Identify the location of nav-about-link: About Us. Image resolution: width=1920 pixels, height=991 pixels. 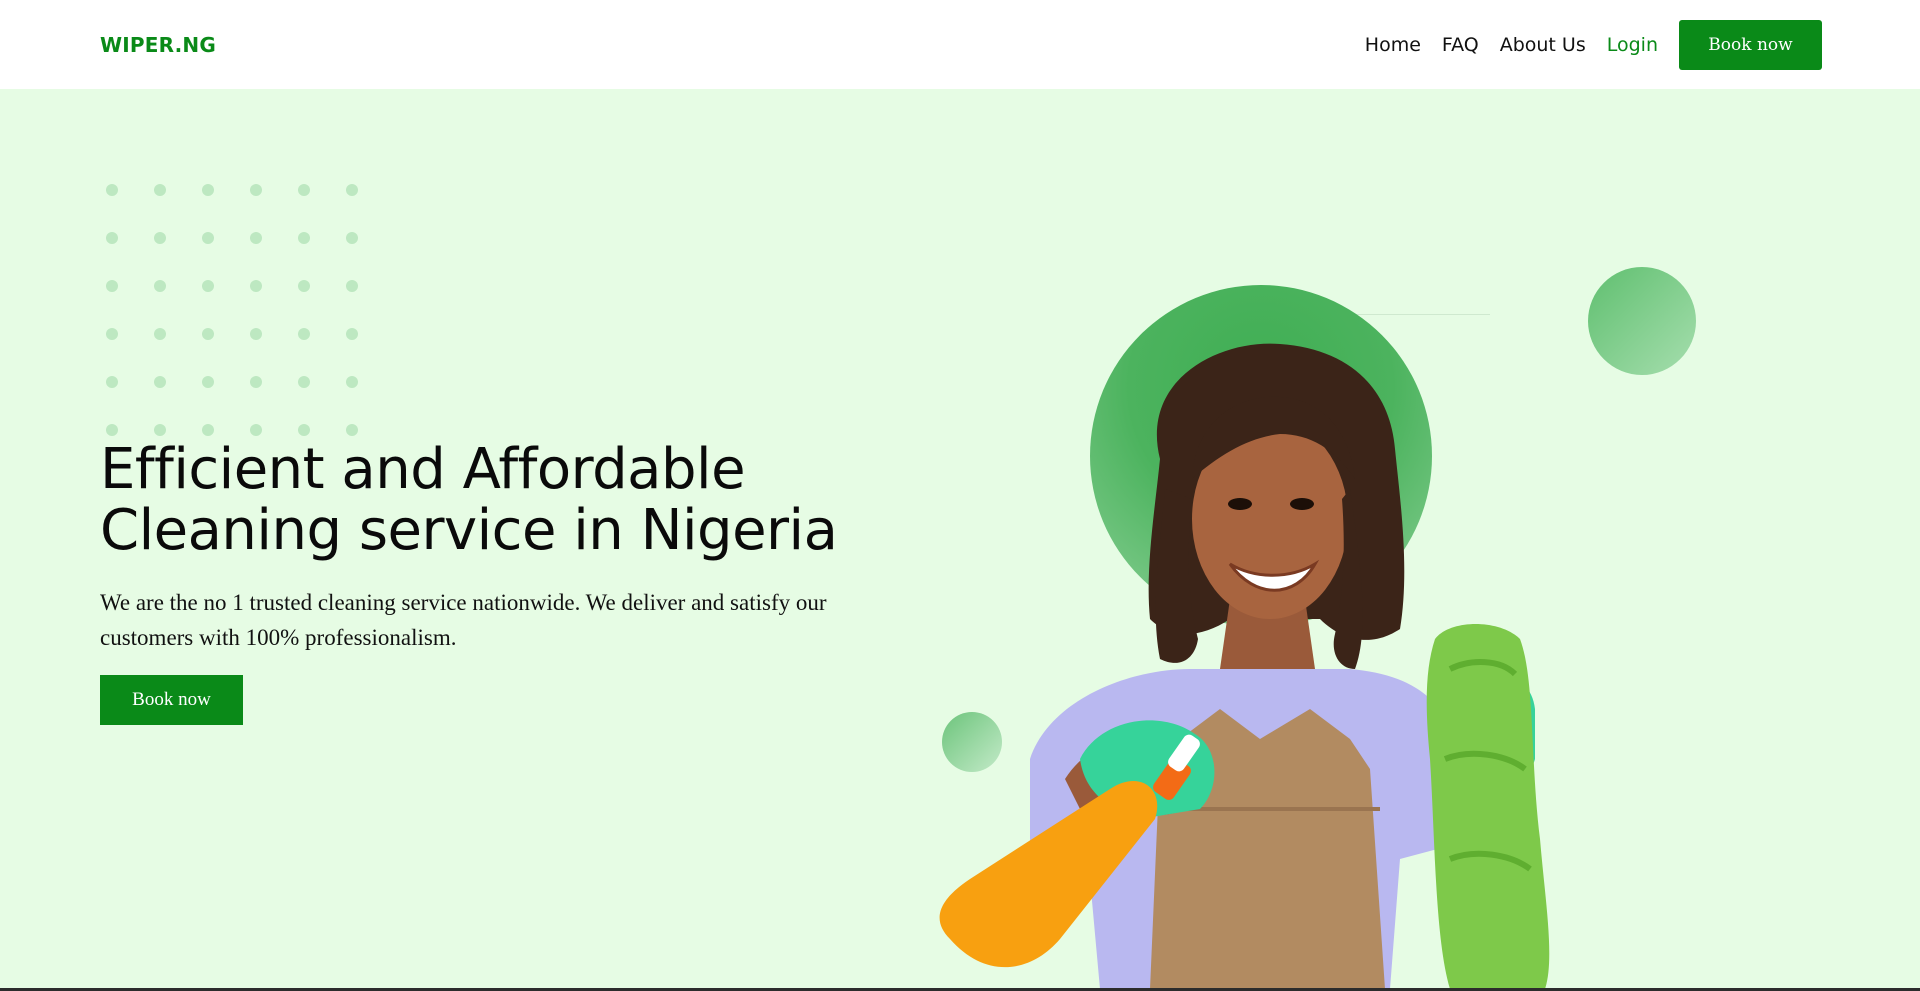
(1543, 45).